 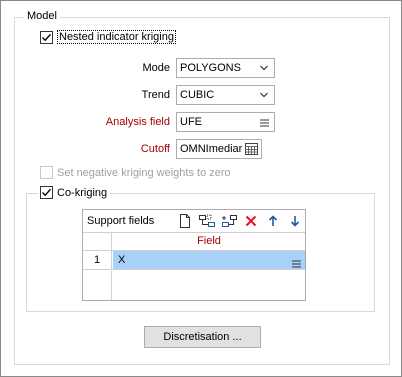 What do you see at coordinates (185, 221) in the screenshot?
I see `new-row-icon` at bounding box center [185, 221].